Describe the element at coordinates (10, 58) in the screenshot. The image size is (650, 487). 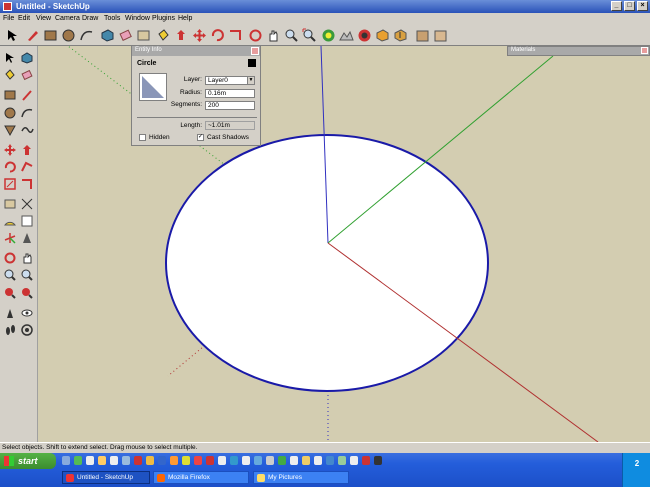
I see `select-icon` at that location.